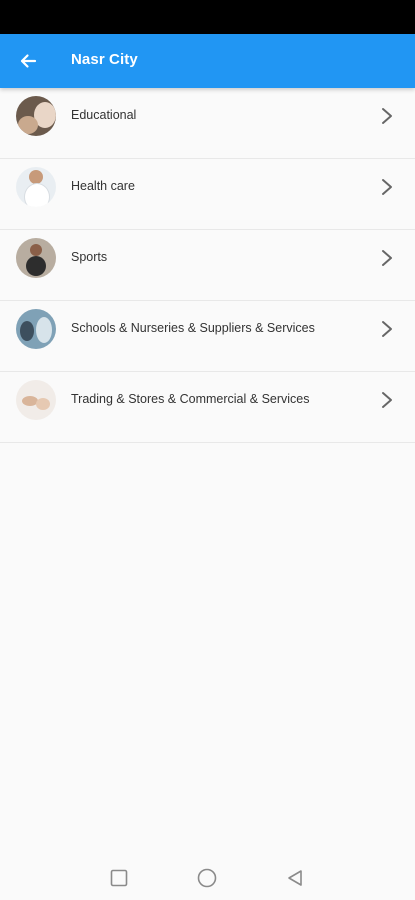  What do you see at coordinates (207, 17) in the screenshot?
I see `status-bar` at bounding box center [207, 17].